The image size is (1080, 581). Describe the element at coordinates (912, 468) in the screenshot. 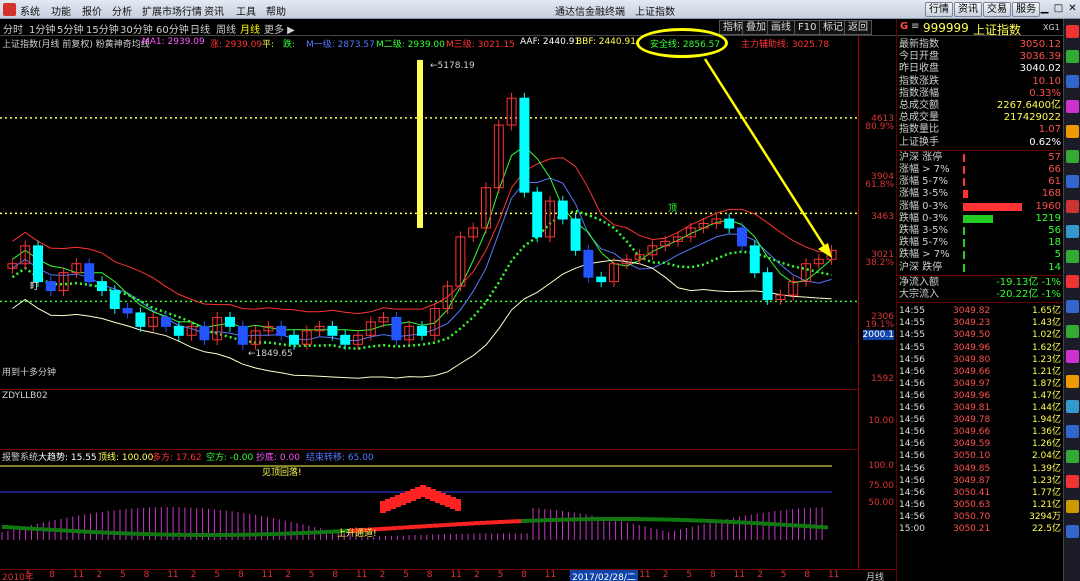

I see `tick-time: 14:56` at that location.